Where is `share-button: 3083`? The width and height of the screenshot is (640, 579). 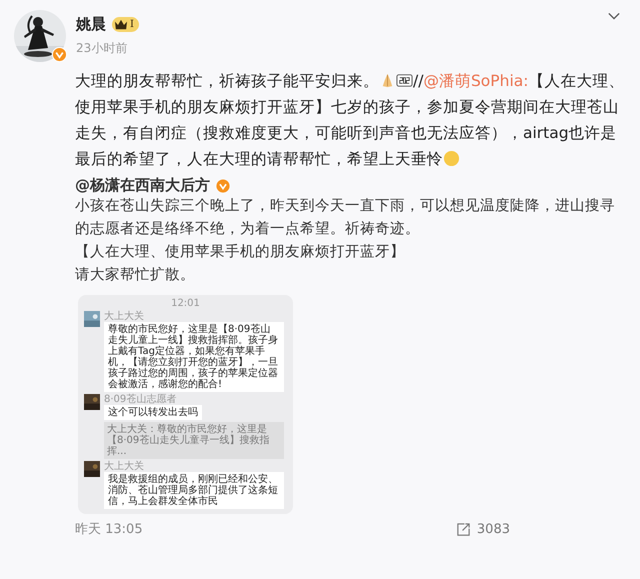 share-button: 3083 is located at coordinates (483, 529).